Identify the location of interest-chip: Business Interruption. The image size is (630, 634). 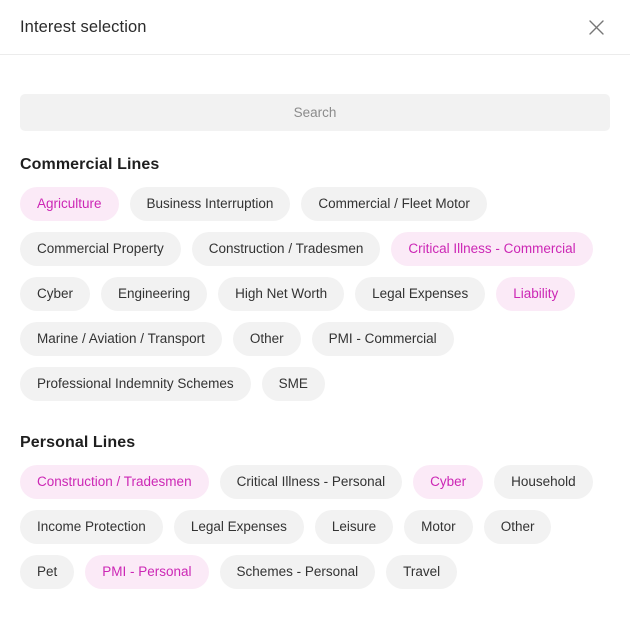
(210, 204).